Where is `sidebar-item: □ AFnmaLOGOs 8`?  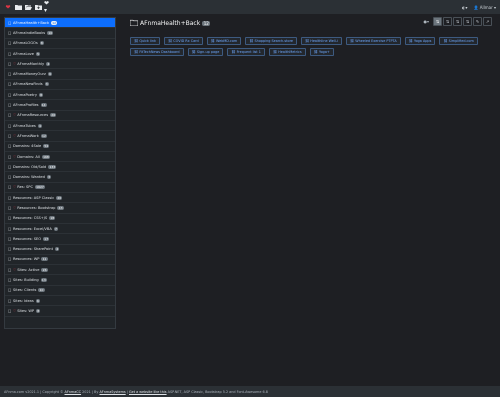
sidebar-item: □ AFnmaLOGOs 8 is located at coordinates (60, 44).